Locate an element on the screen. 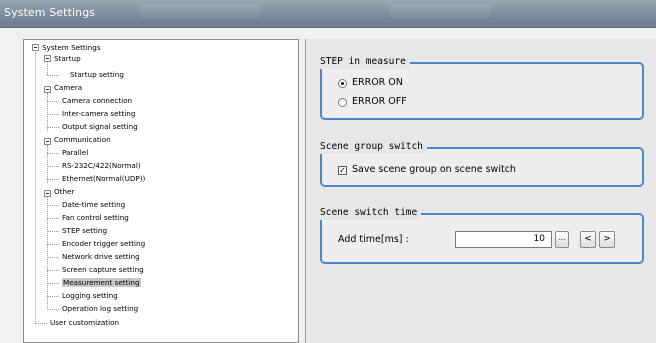 The image size is (656, 343). tree-item-startup: Startup is located at coordinates (67, 59).